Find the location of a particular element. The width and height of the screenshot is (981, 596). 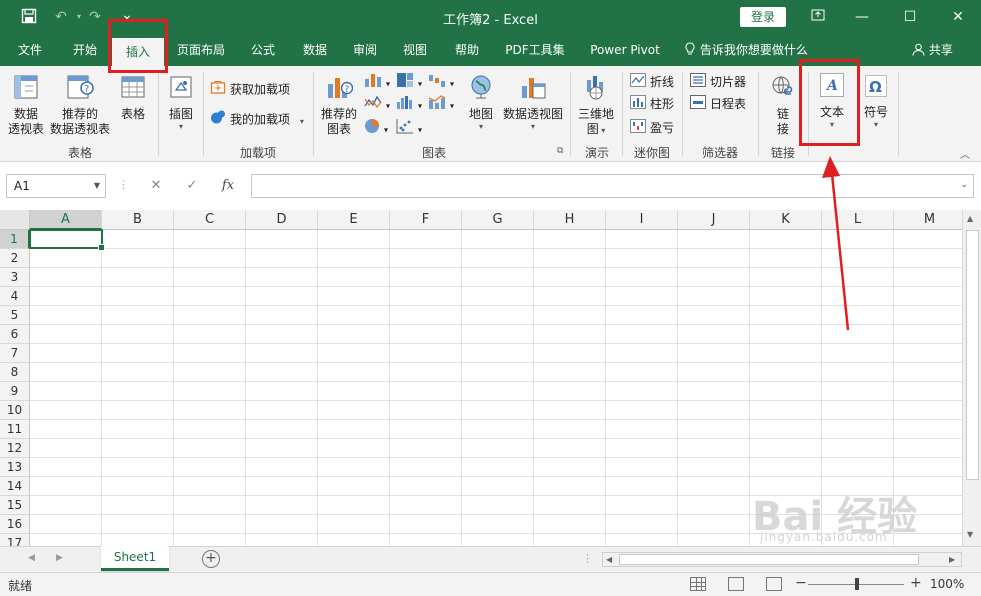

my-addins-button: 我的加载项 ▾ is located at coordinates (257, 119).